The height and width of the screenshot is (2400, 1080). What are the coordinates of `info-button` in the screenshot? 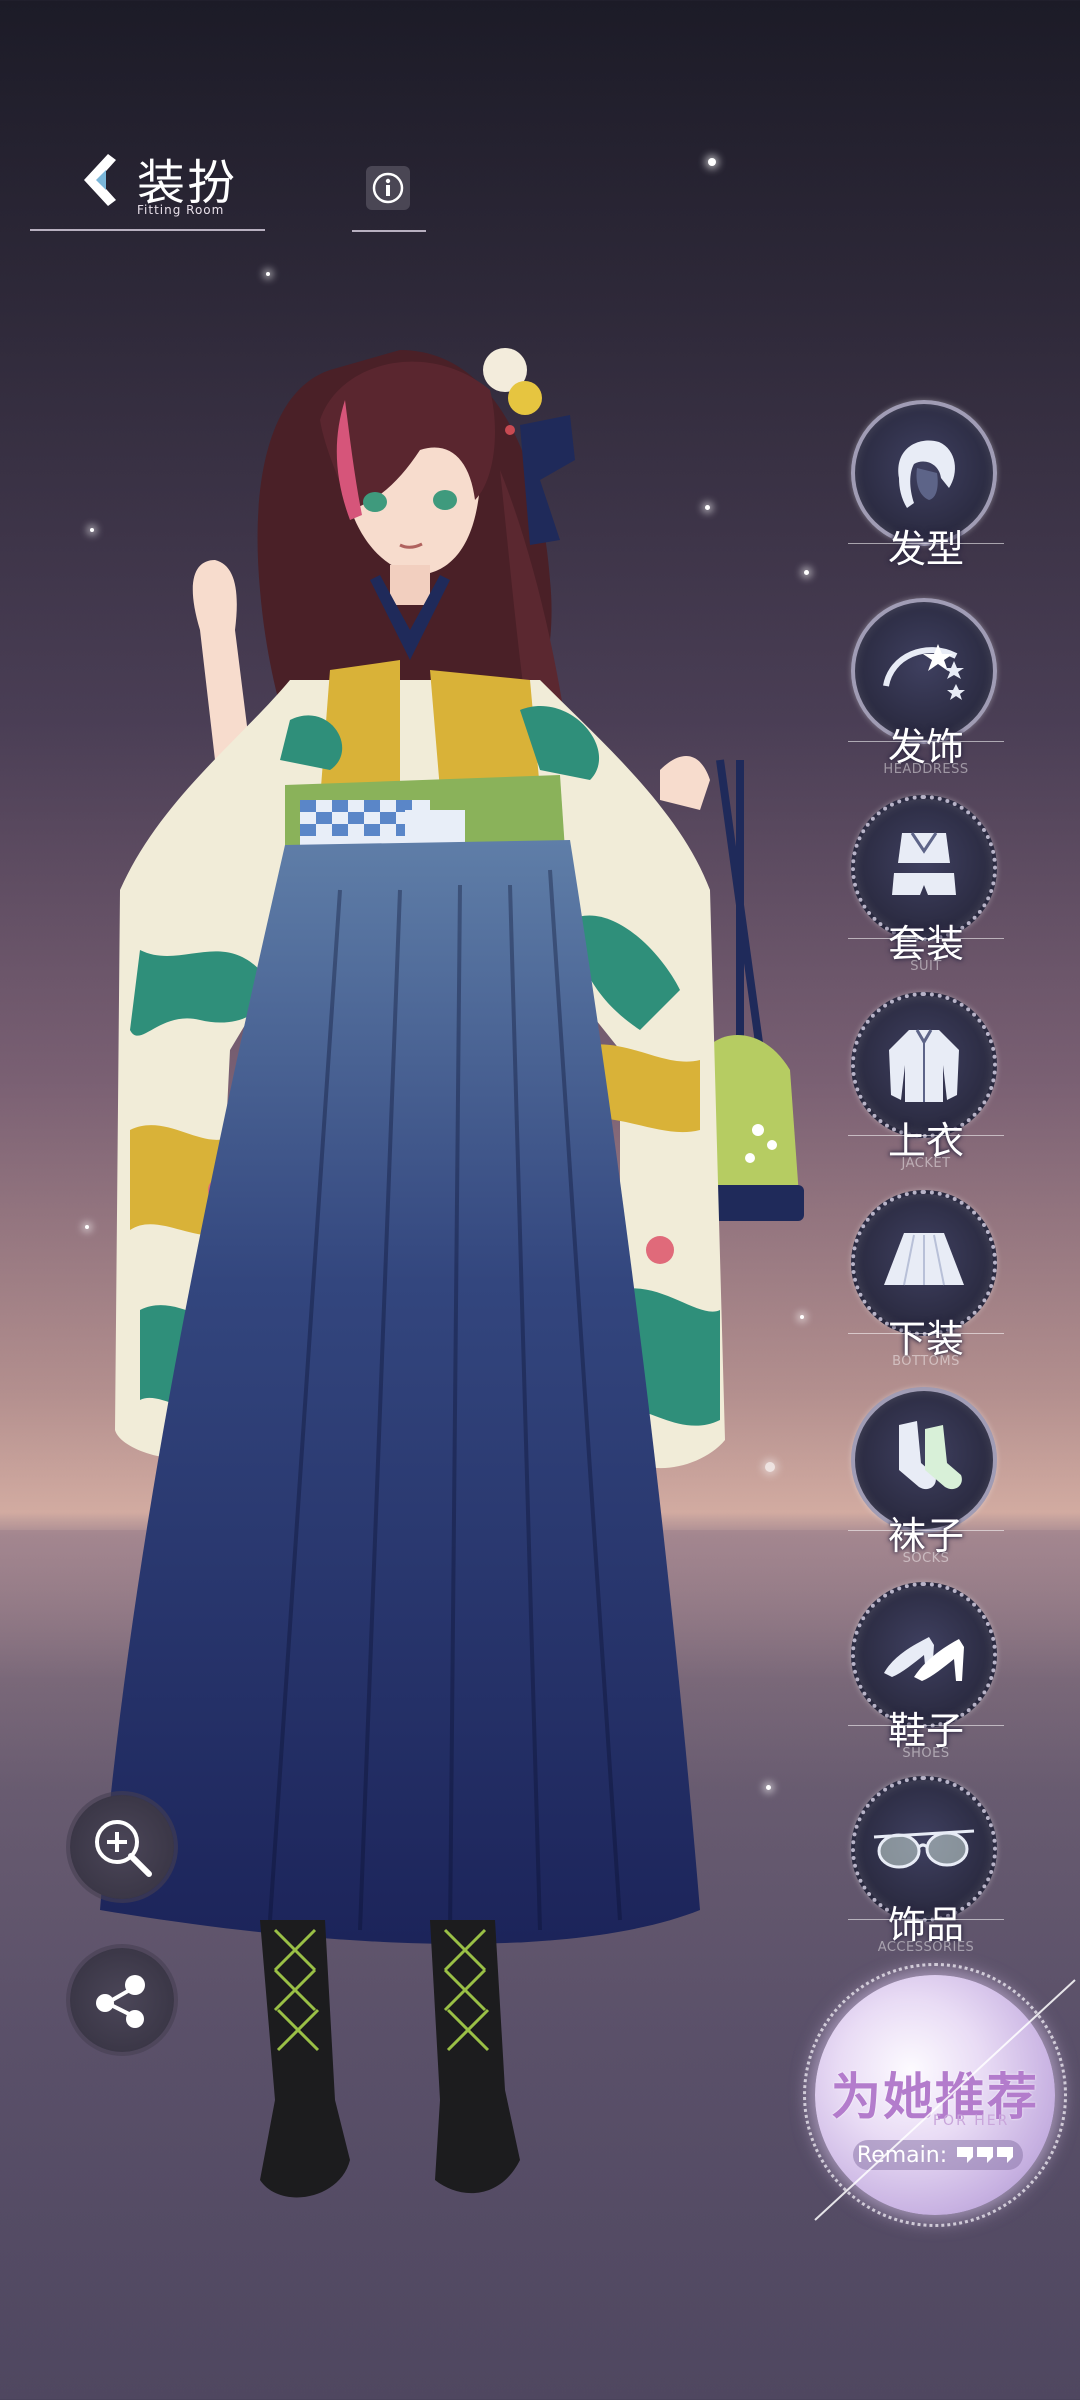 It's located at (388, 188).